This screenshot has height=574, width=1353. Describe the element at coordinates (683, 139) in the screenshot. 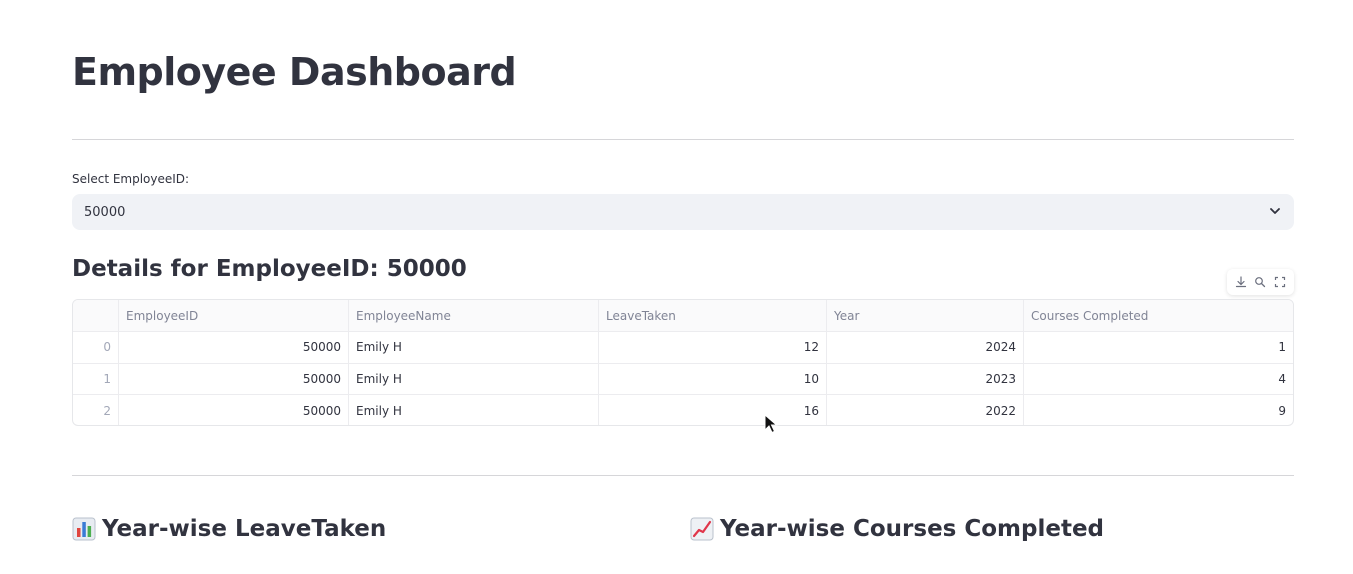

I see `top-divider` at that location.